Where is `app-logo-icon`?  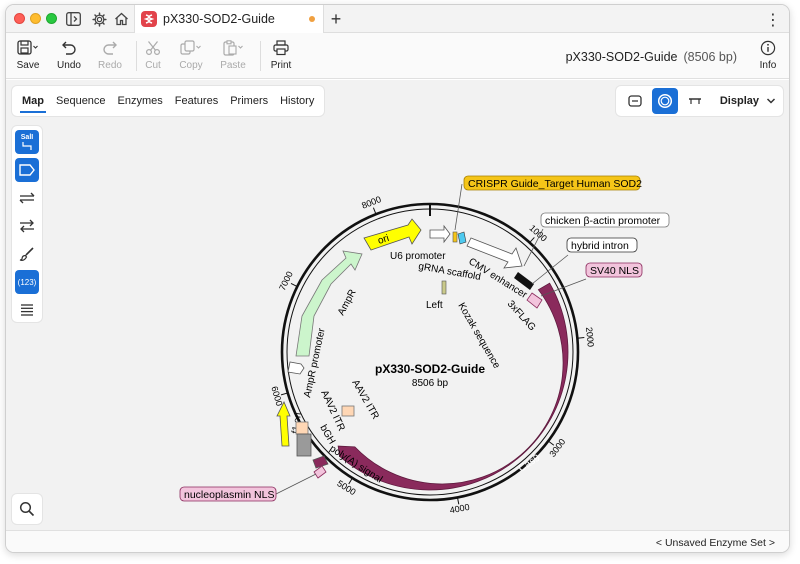 app-logo-icon is located at coordinates (149, 19).